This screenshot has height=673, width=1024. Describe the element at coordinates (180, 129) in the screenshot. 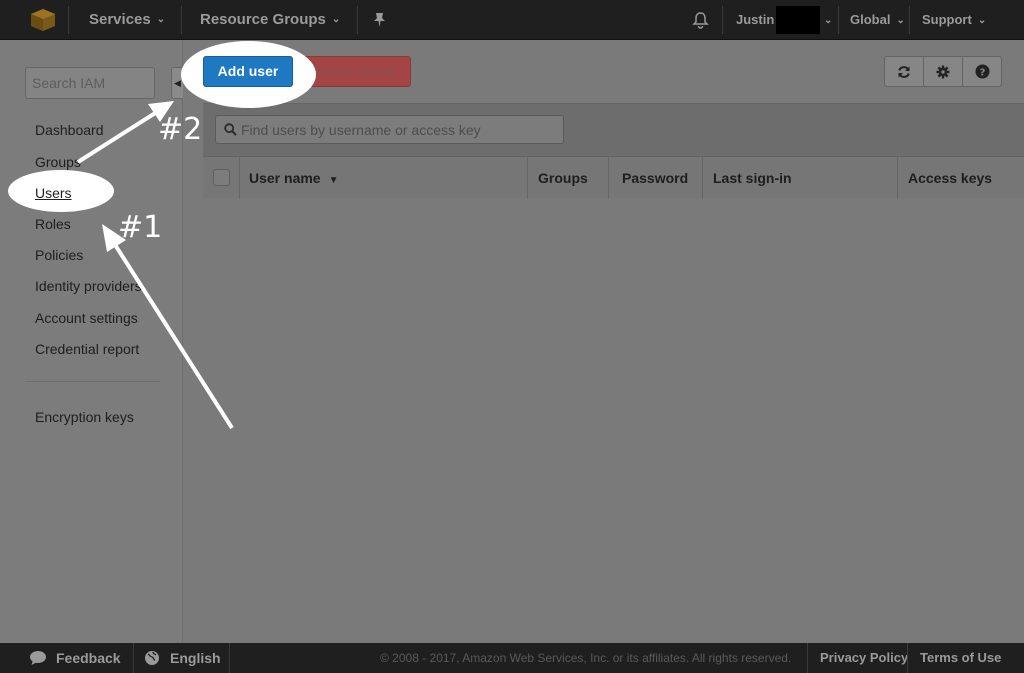

I see `annotation-step-2-label: #2` at that location.